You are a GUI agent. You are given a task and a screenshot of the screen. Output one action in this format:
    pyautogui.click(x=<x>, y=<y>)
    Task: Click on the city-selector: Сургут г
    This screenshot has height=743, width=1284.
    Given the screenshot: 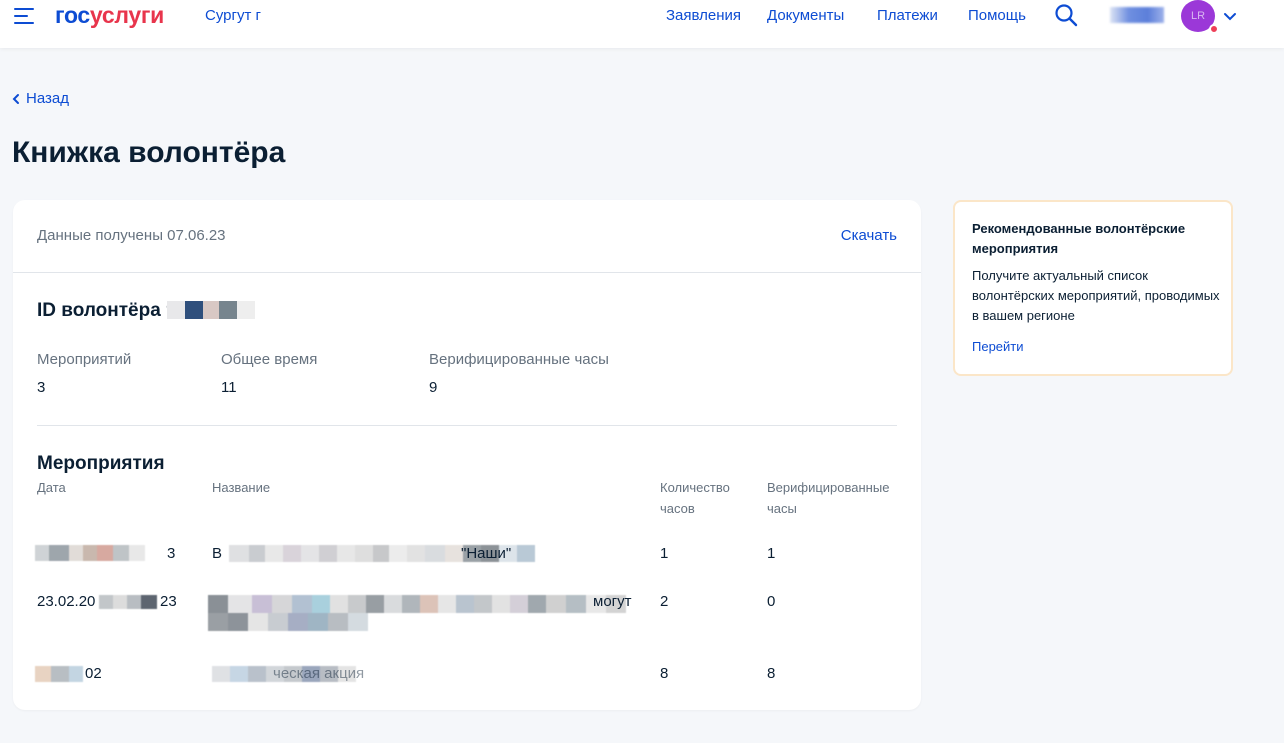 What is the action you would take?
    pyautogui.click(x=233, y=15)
    